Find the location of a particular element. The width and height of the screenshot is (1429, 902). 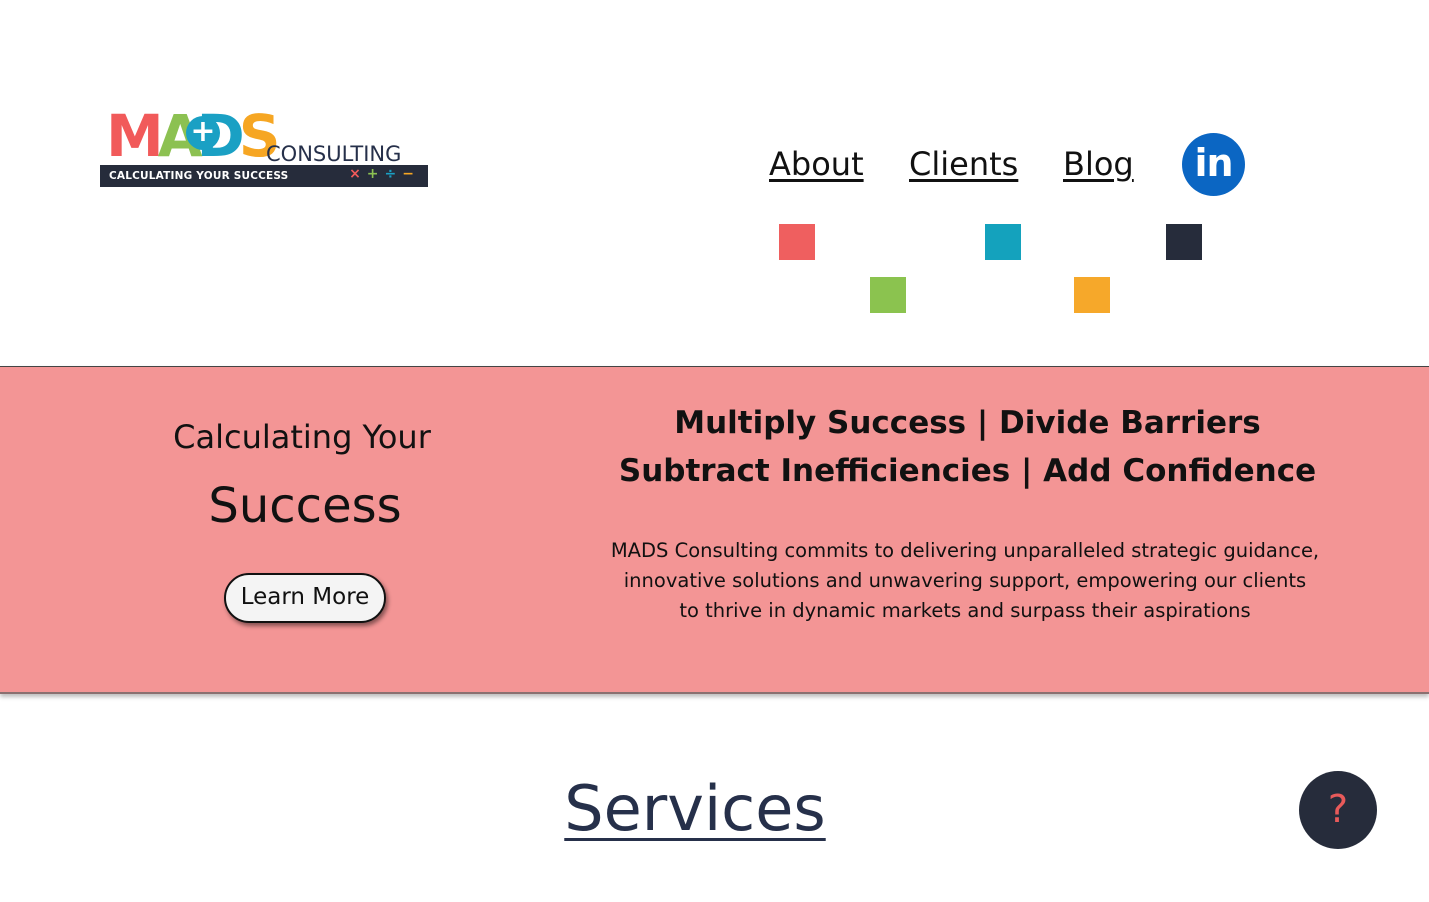

logo-tagline: CALCULATING YOUR SUCCESS is located at coordinates (199, 176).